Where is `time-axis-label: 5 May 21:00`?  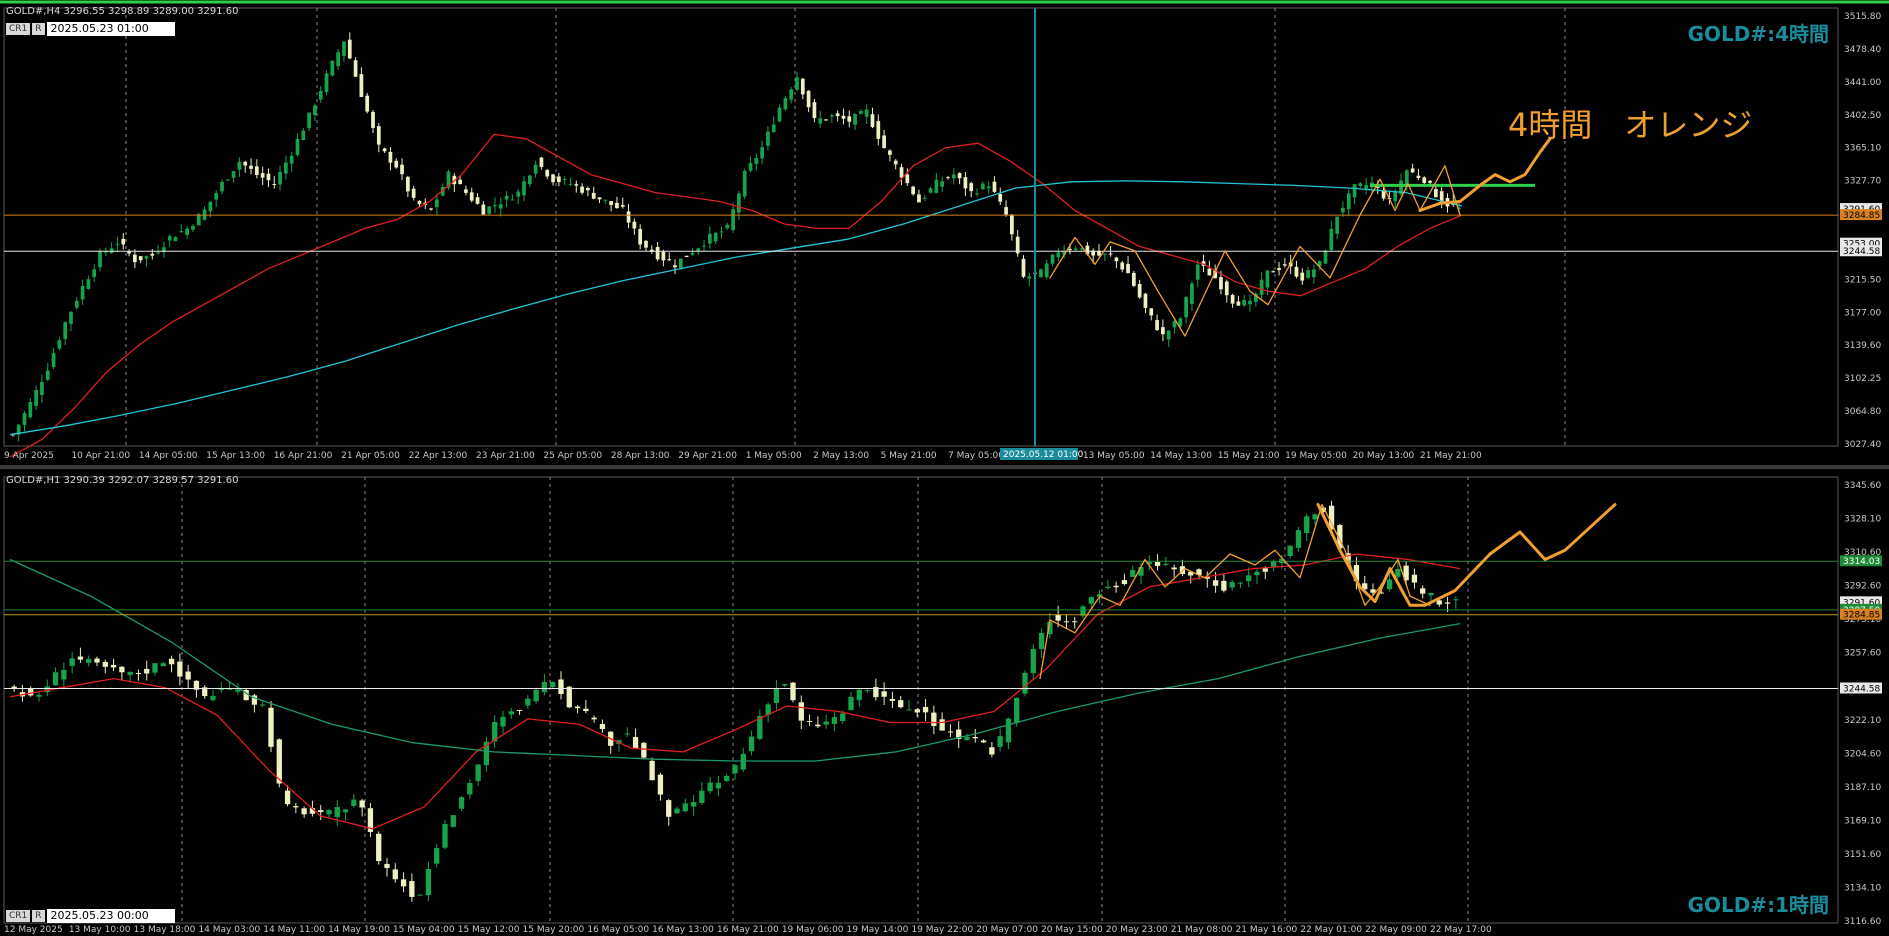
time-axis-label: 5 May 21:00 is located at coordinates (909, 456).